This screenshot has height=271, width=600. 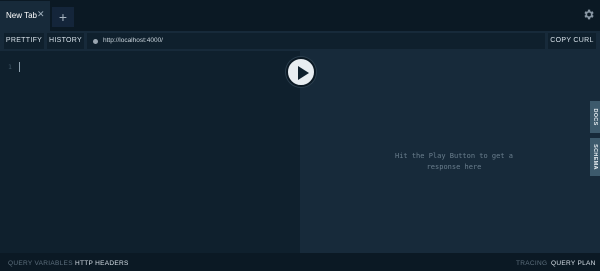 I want to click on query-plan-tab: QUERY PLAN, so click(x=573, y=263).